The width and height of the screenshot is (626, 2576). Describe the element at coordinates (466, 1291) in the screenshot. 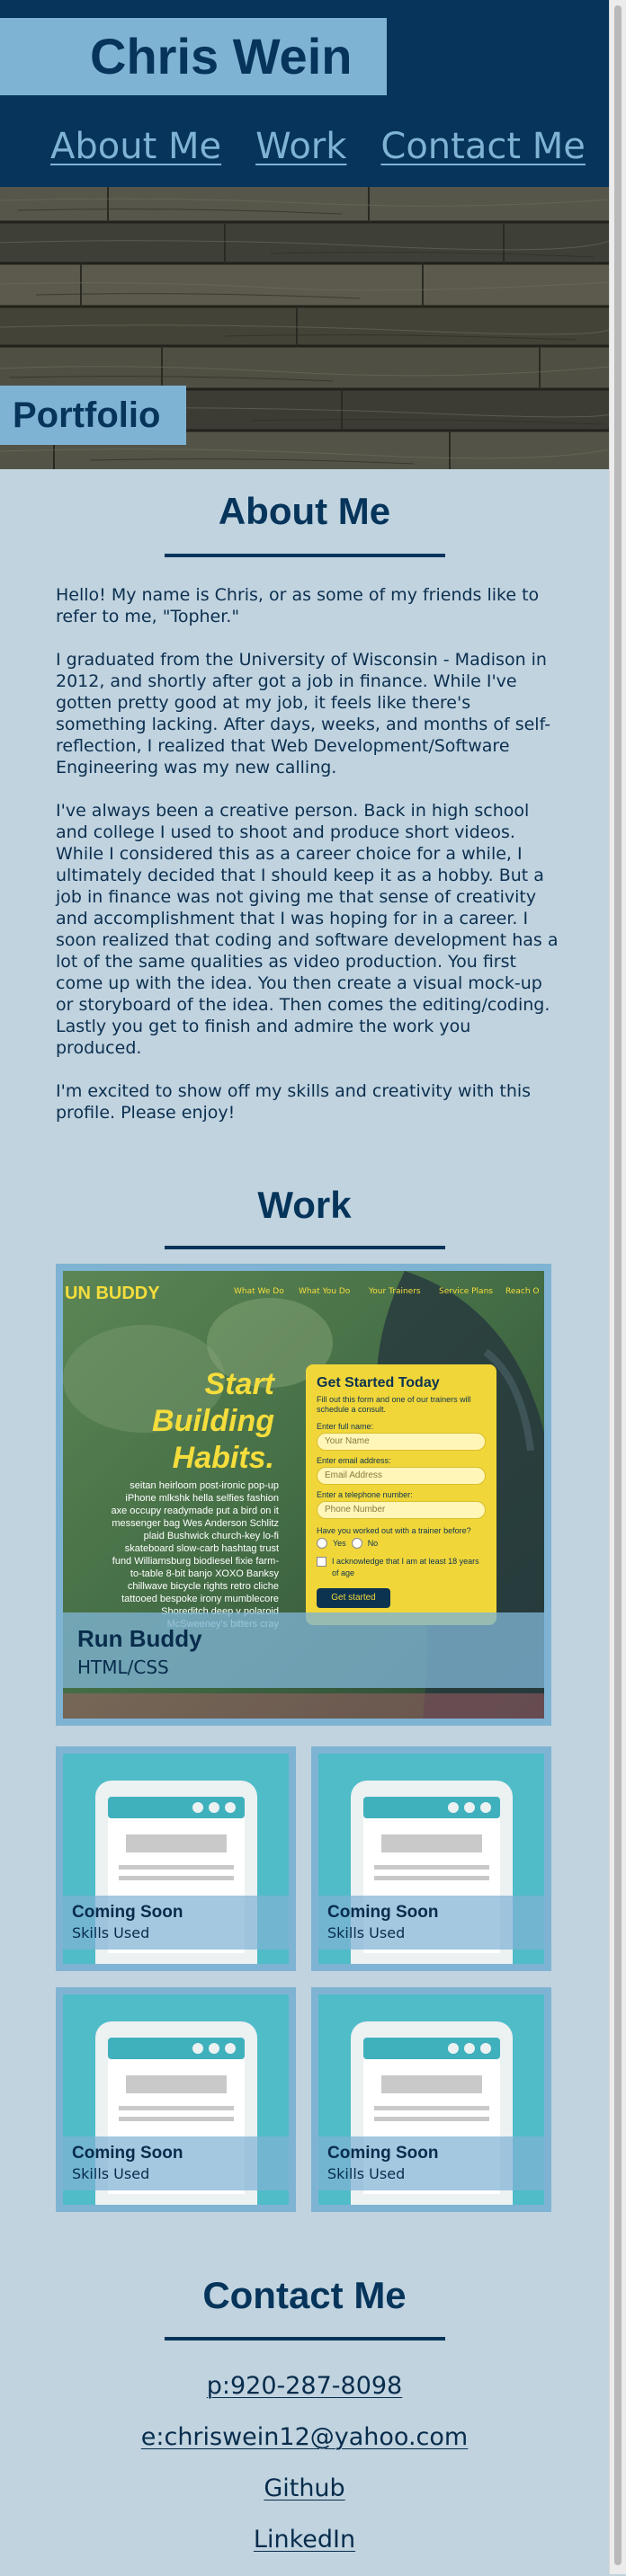

I see `run-buddy-nav-item: Service Plans` at that location.